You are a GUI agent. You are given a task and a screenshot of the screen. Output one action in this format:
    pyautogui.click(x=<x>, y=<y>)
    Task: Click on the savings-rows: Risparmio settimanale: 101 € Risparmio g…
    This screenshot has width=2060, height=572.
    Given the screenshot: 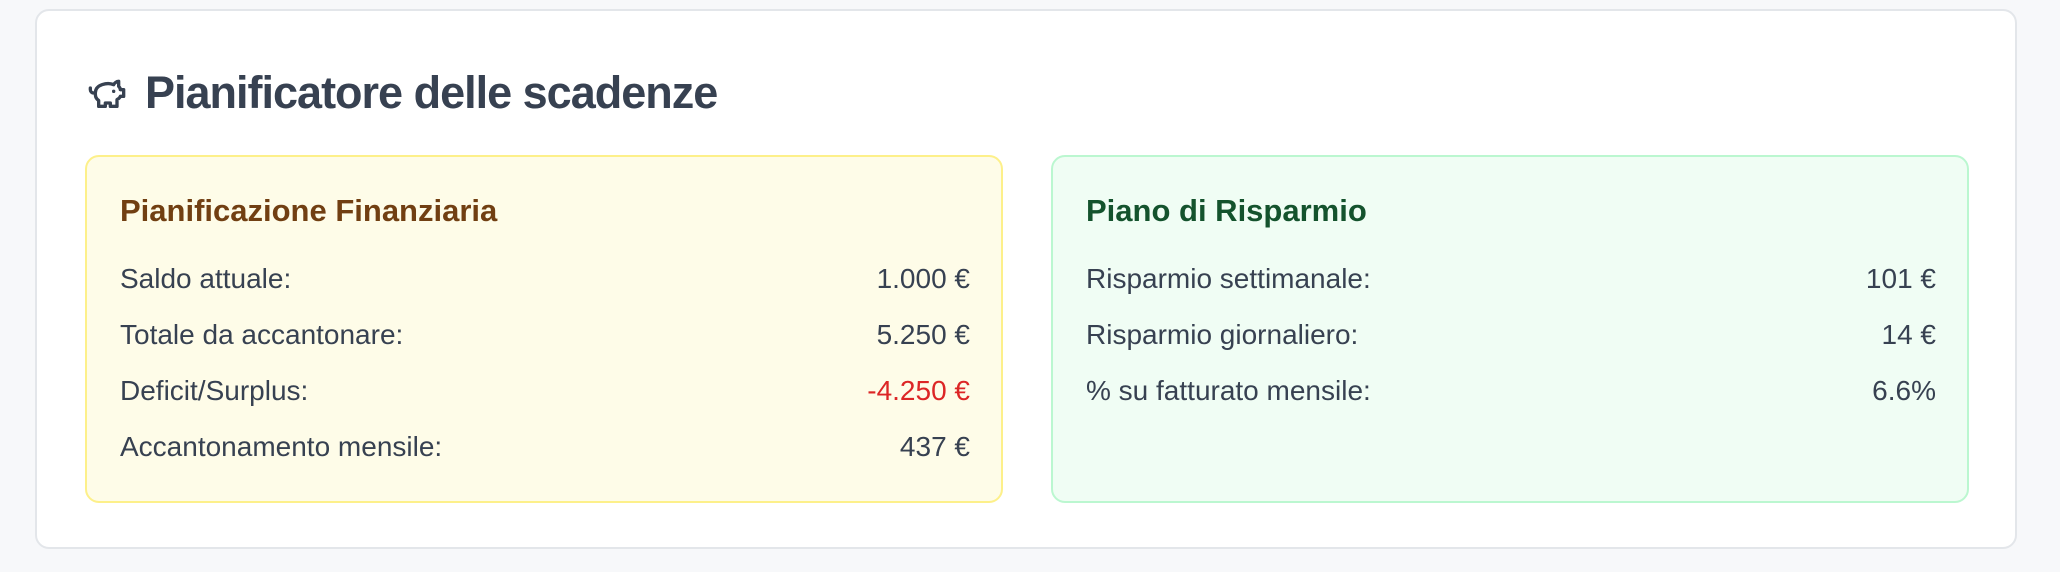 What is the action you would take?
    pyautogui.click(x=1511, y=335)
    